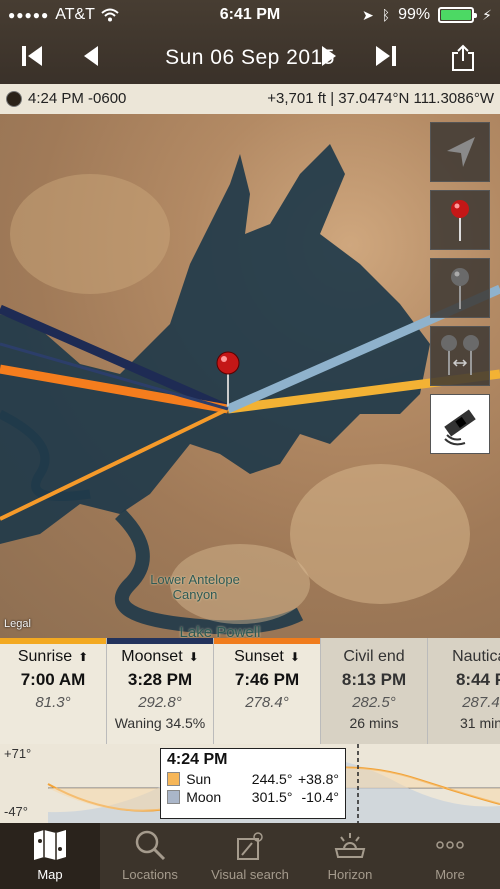 The width and height of the screenshot is (500, 889). I want to click on event-extra: 31 min, so click(479, 723).